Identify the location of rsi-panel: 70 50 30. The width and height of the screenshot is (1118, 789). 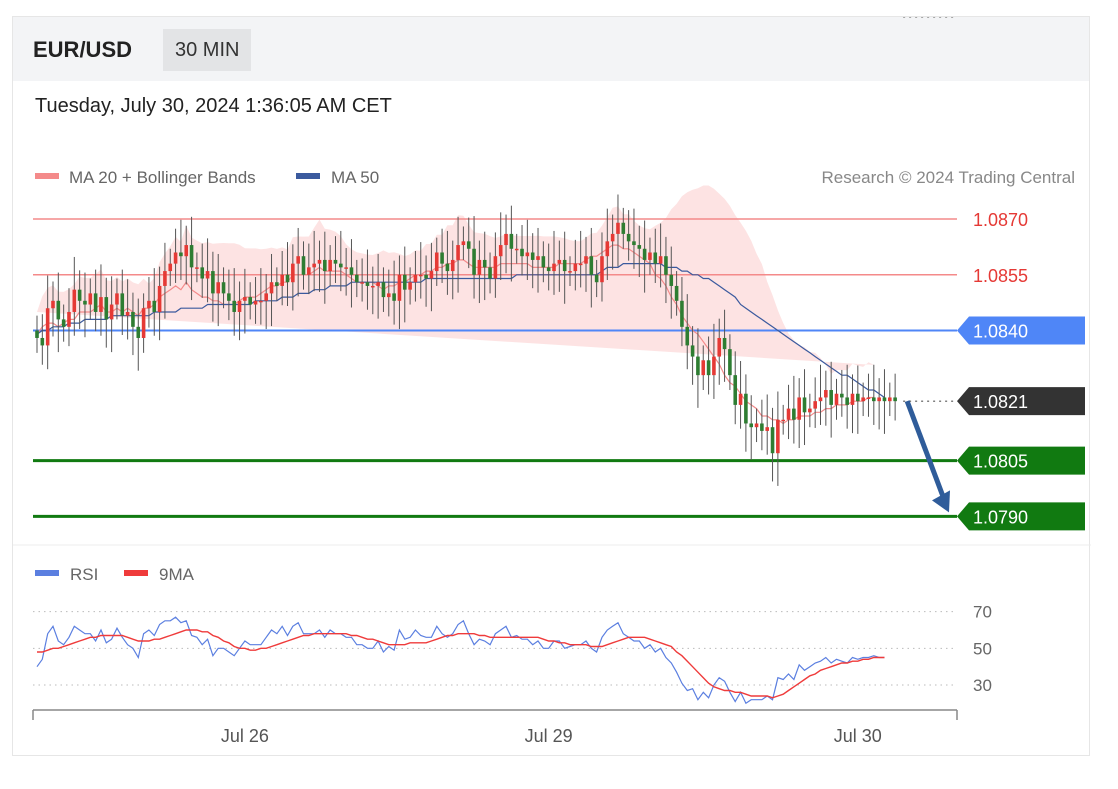
(512, 654).